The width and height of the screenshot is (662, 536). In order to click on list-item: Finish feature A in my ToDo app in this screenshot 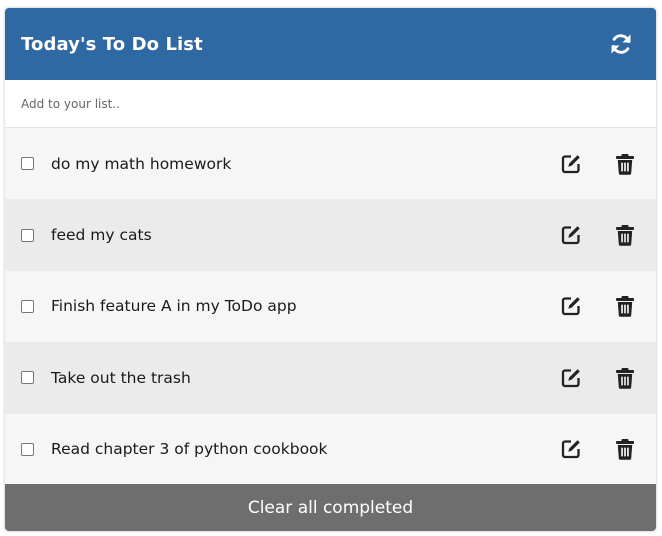, I will do `click(330, 306)`.